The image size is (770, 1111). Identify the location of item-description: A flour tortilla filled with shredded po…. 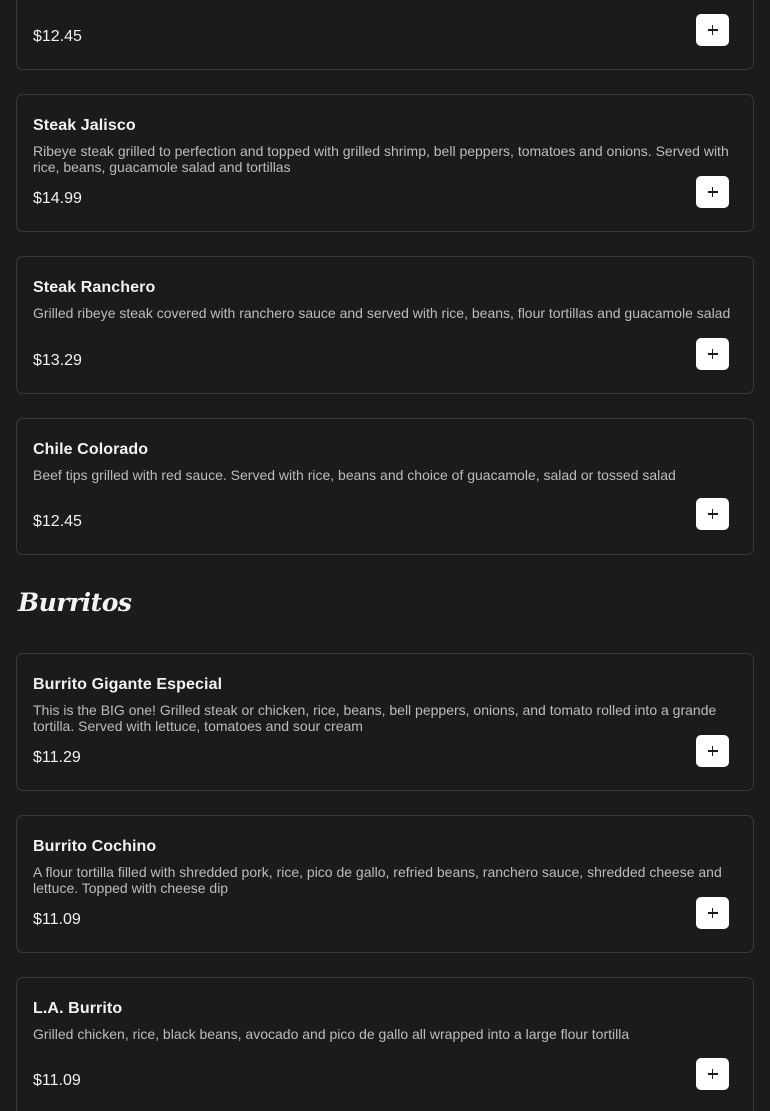
(377, 880).